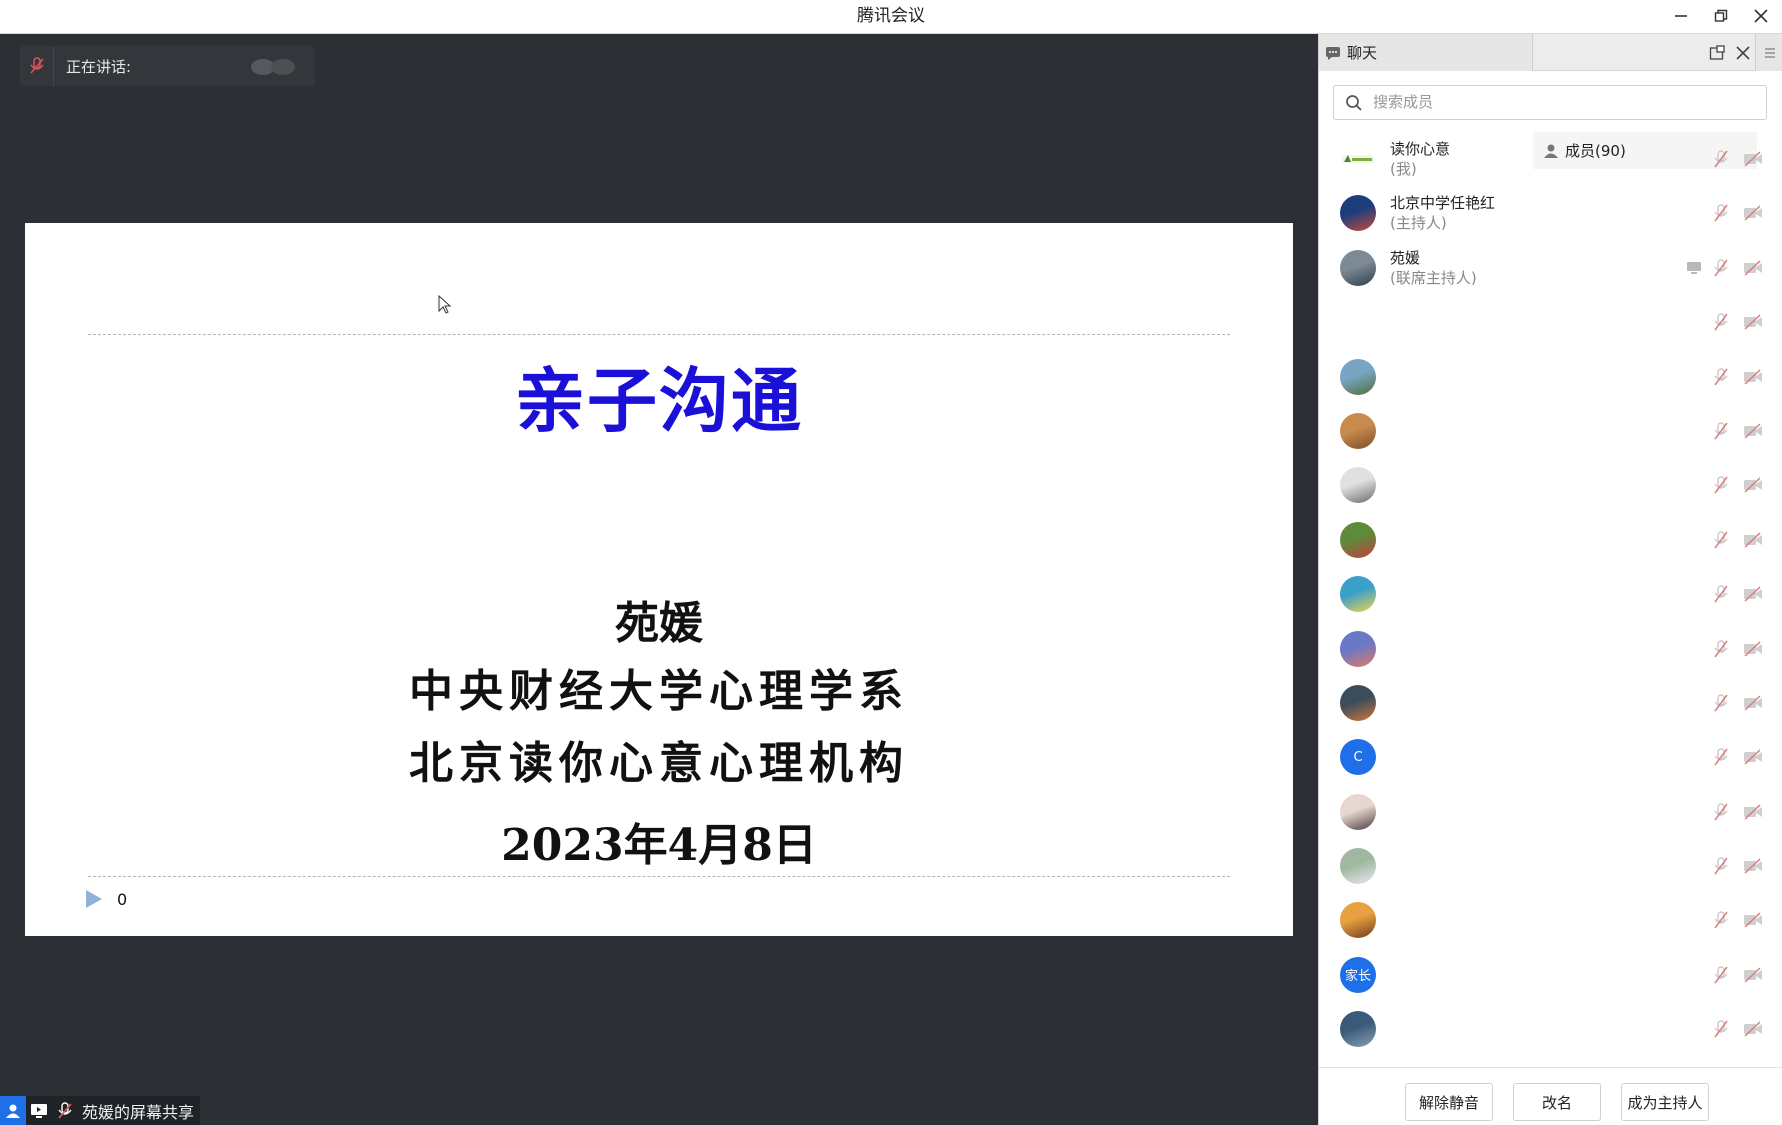  Describe the element at coordinates (1443, 203) in the screenshot. I see `member-name: 北京中学任艳红` at that location.